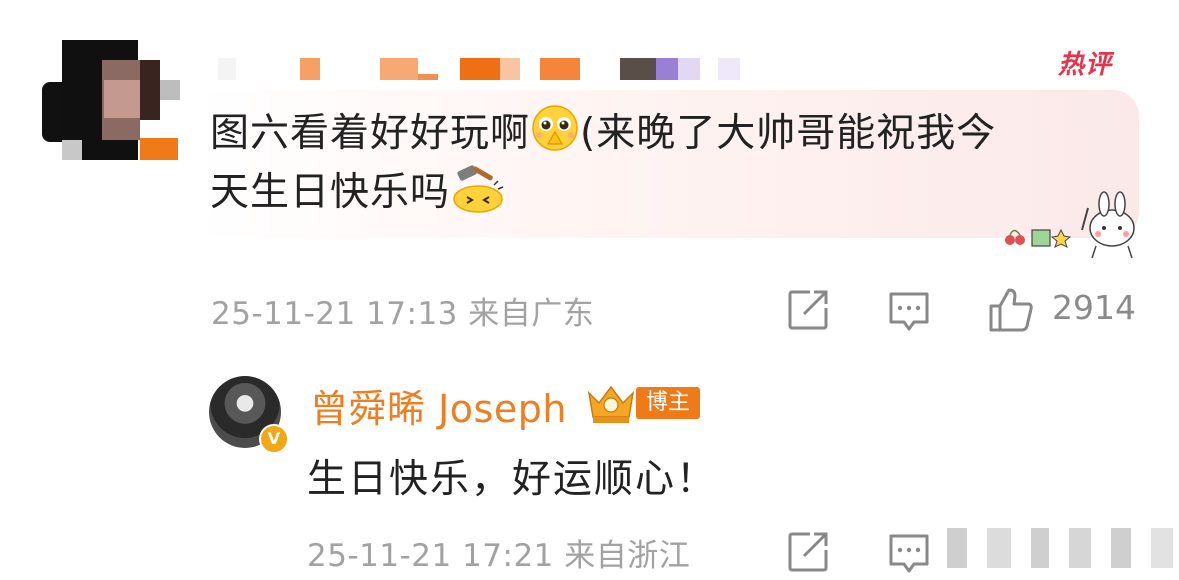  Describe the element at coordinates (611, 404) in the screenshot. I see `crown-icon` at that location.